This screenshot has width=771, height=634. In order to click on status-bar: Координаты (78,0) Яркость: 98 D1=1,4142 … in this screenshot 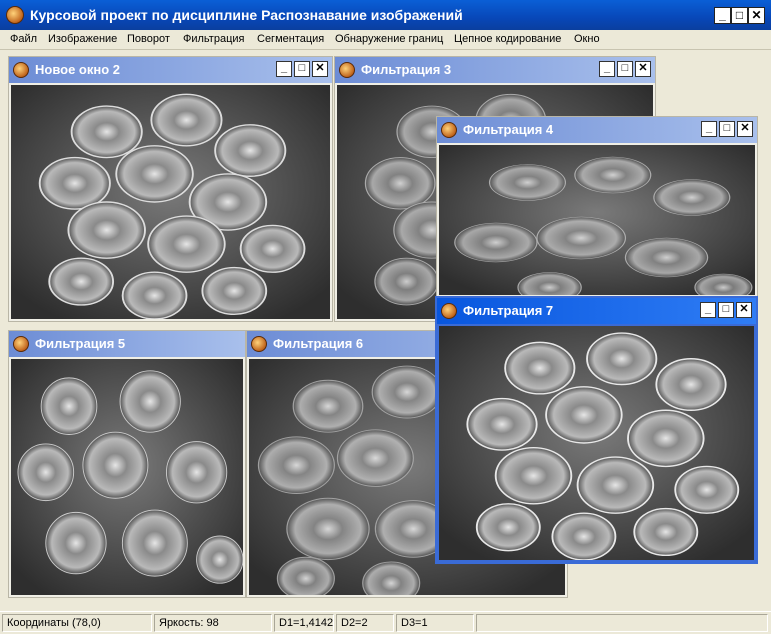, I will do `click(385, 622)`.